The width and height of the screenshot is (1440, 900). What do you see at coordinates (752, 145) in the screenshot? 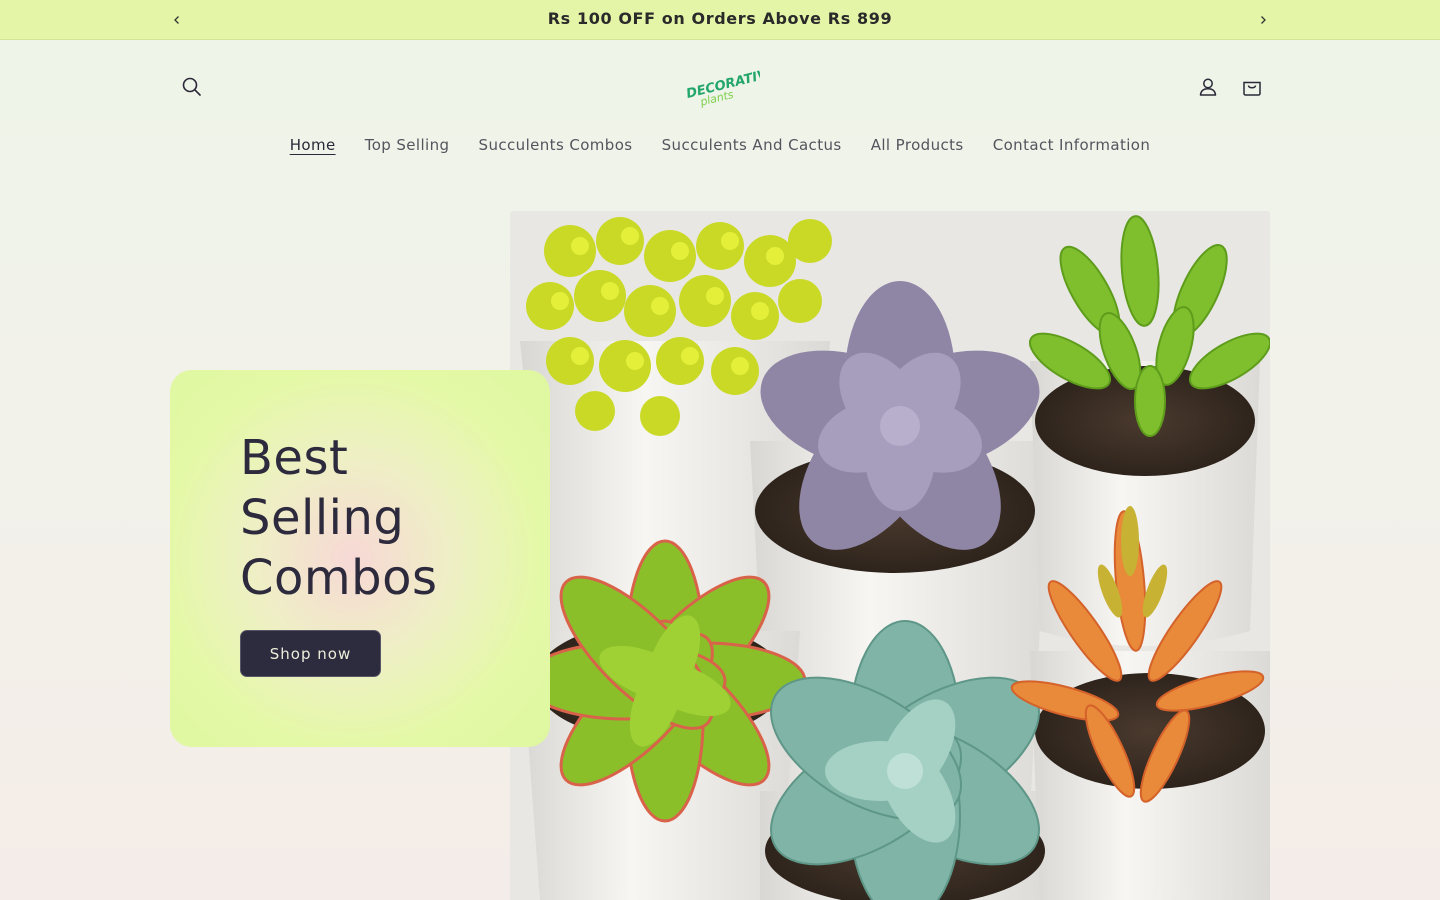
I see `nav-succulents-and-cactus: Succulents And Cactus` at bounding box center [752, 145].